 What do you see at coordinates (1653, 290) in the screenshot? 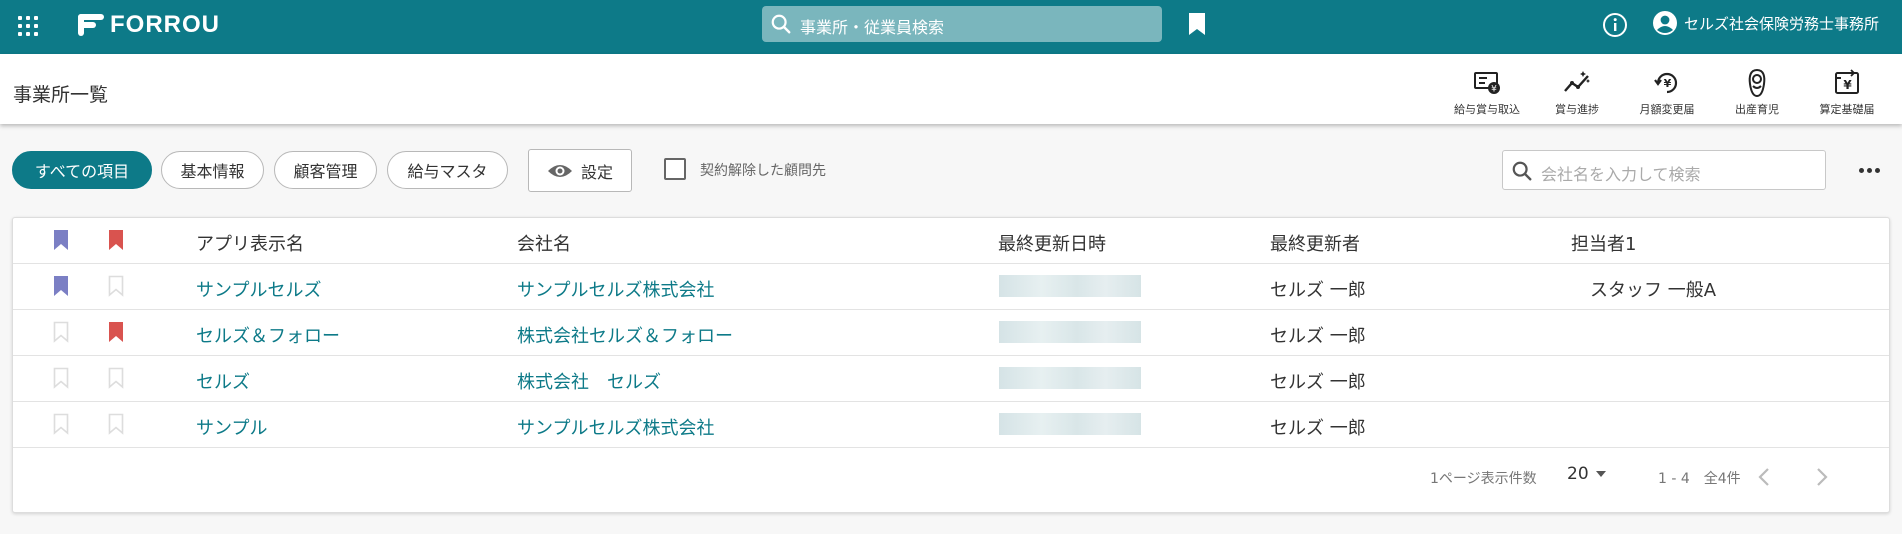
I see `person-in-charge: スタッフ 一般A` at bounding box center [1653, 290].